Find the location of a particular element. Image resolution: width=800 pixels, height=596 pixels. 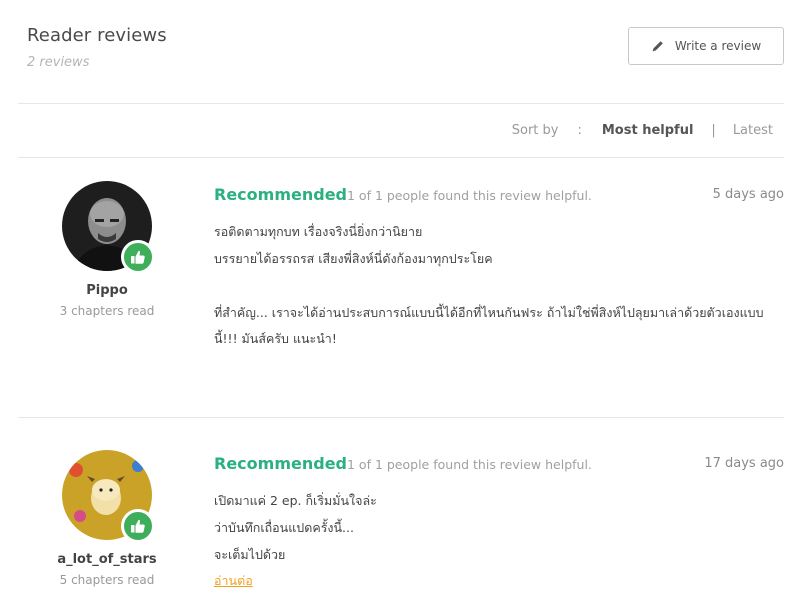

review-time: 5 days ago is located at coordinates (748, 194).